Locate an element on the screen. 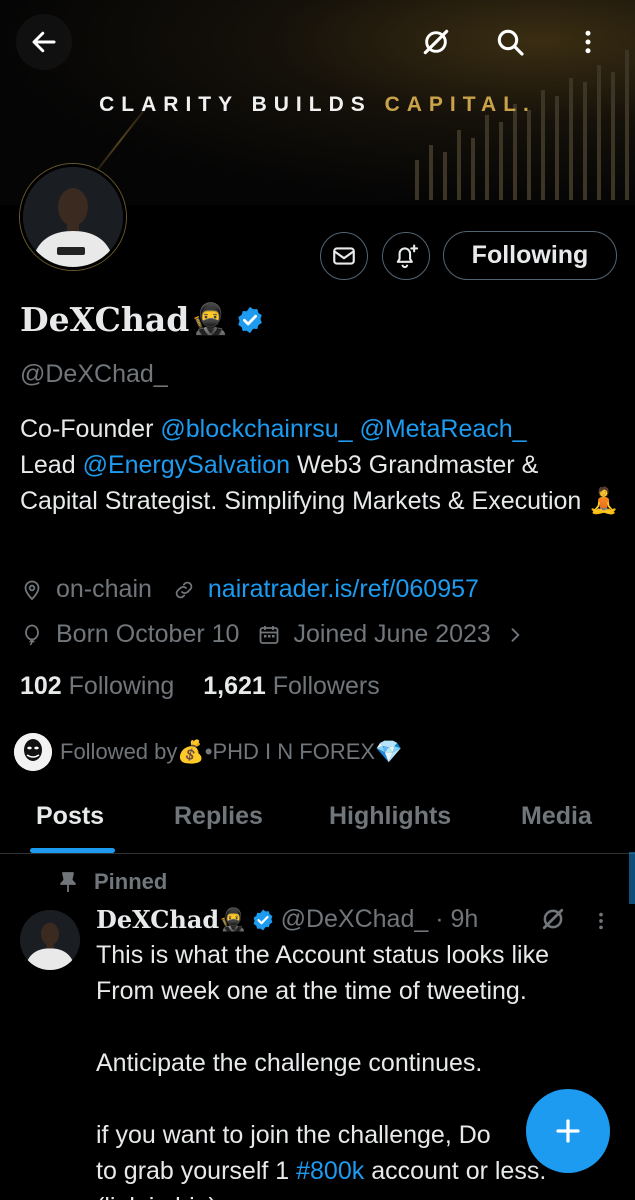 The height and width of the screenshot is (1200, 635). post-grok-button is located at coordinates (553, 921).